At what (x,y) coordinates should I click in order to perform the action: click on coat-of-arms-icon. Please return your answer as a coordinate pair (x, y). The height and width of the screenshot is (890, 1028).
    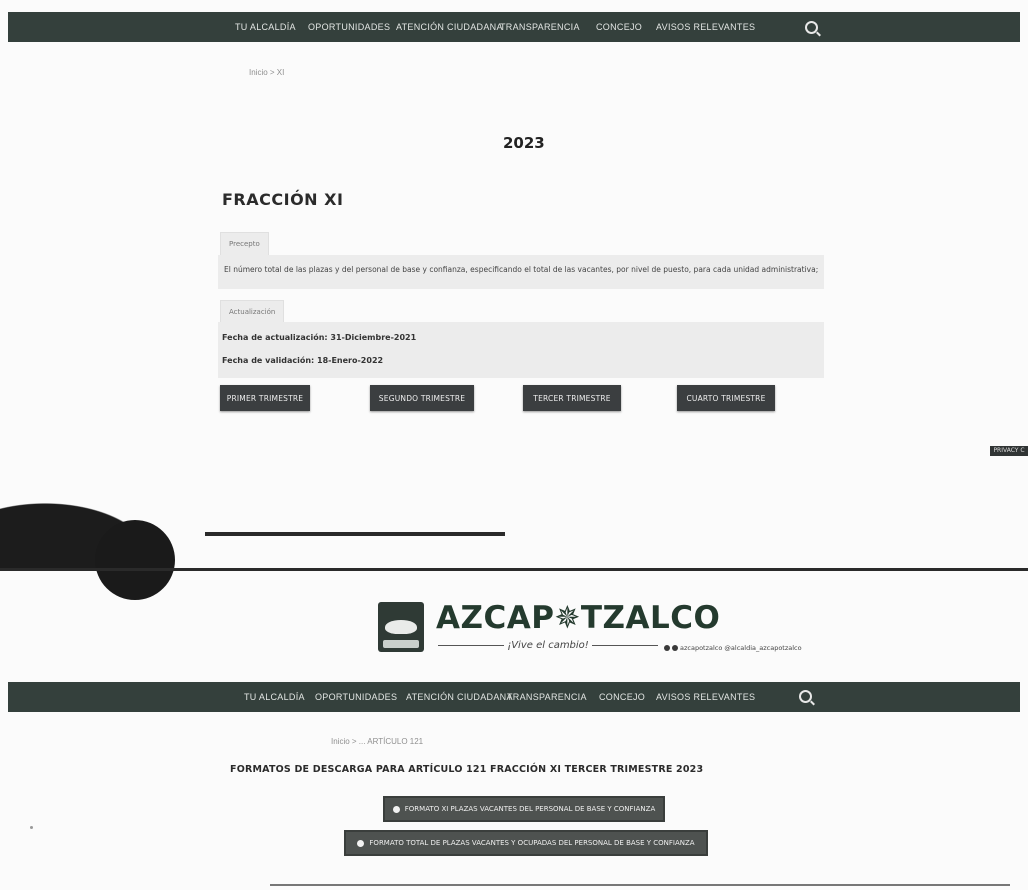
    Looking at the image, I should click on (401, 627).